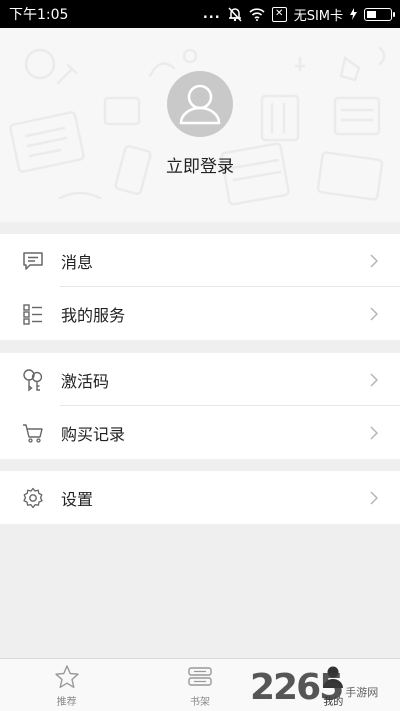 The image size is (400, 711). I want to click on nav-label-mine: 我的, so click(333, 702).